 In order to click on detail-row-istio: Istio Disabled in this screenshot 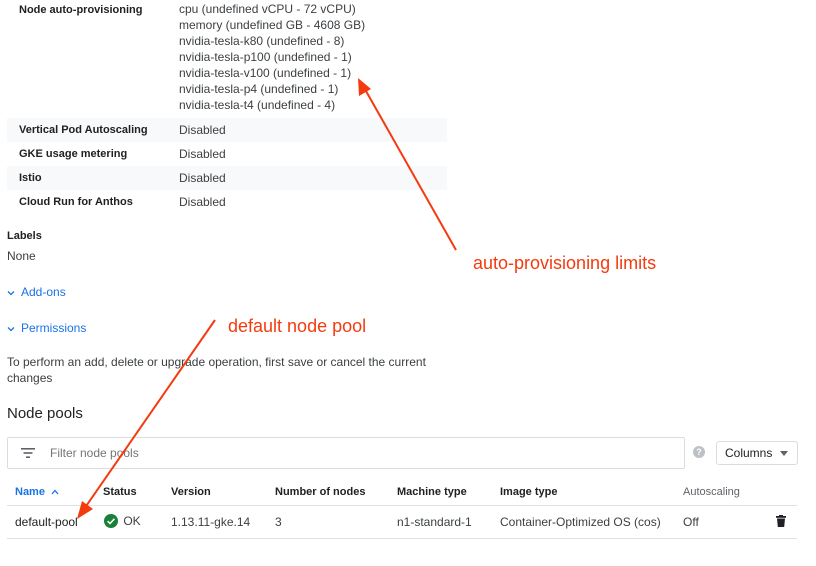, I will do `click(227, 178)`.